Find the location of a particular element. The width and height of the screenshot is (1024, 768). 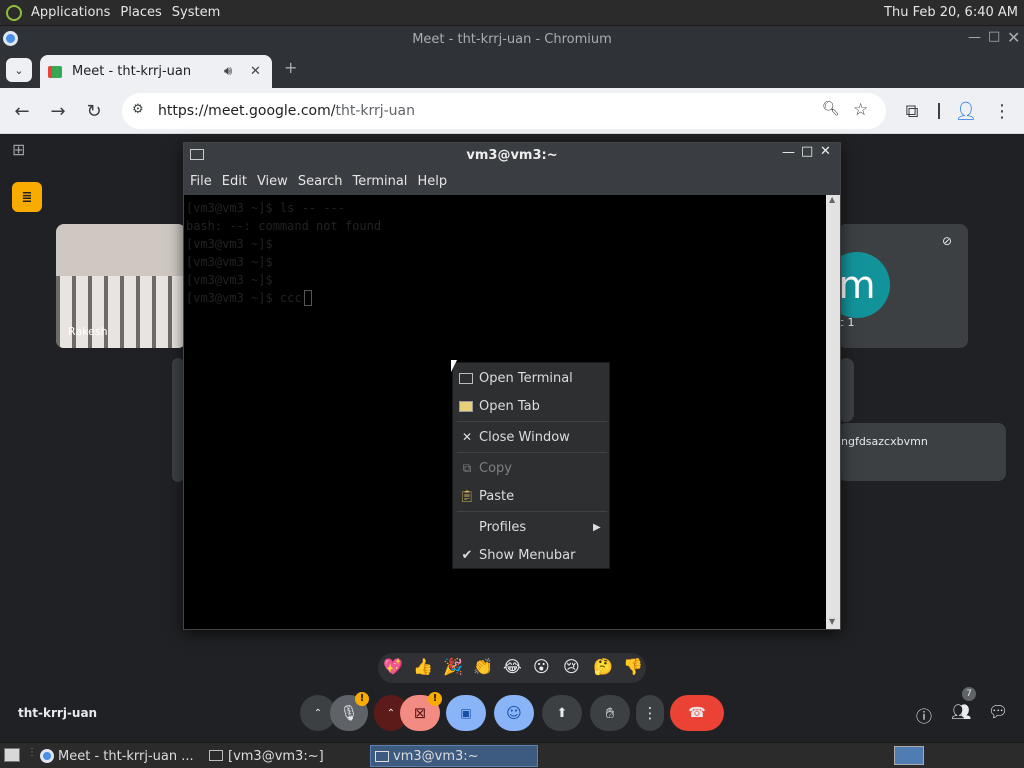

places-menu: Places is located at coordinates (140, 12).